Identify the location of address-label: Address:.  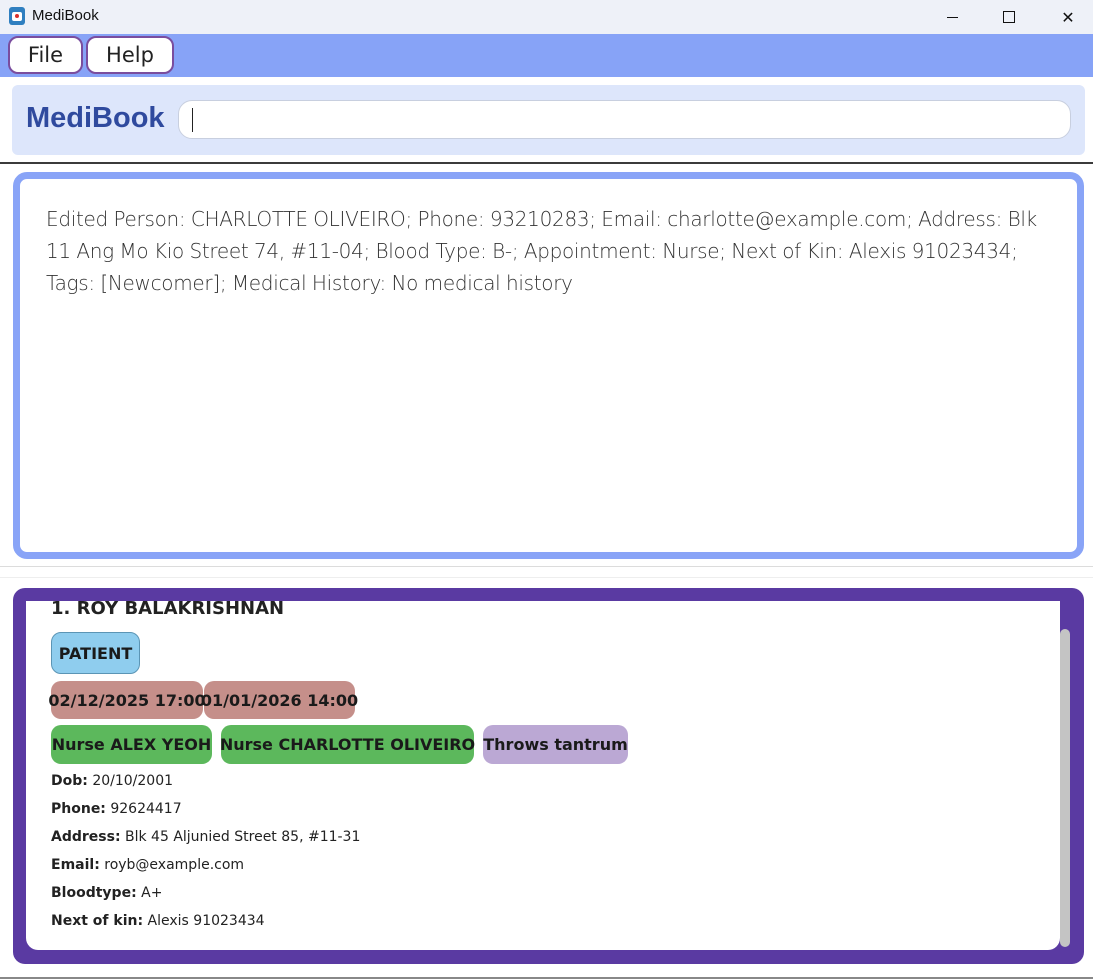
(86, 837).